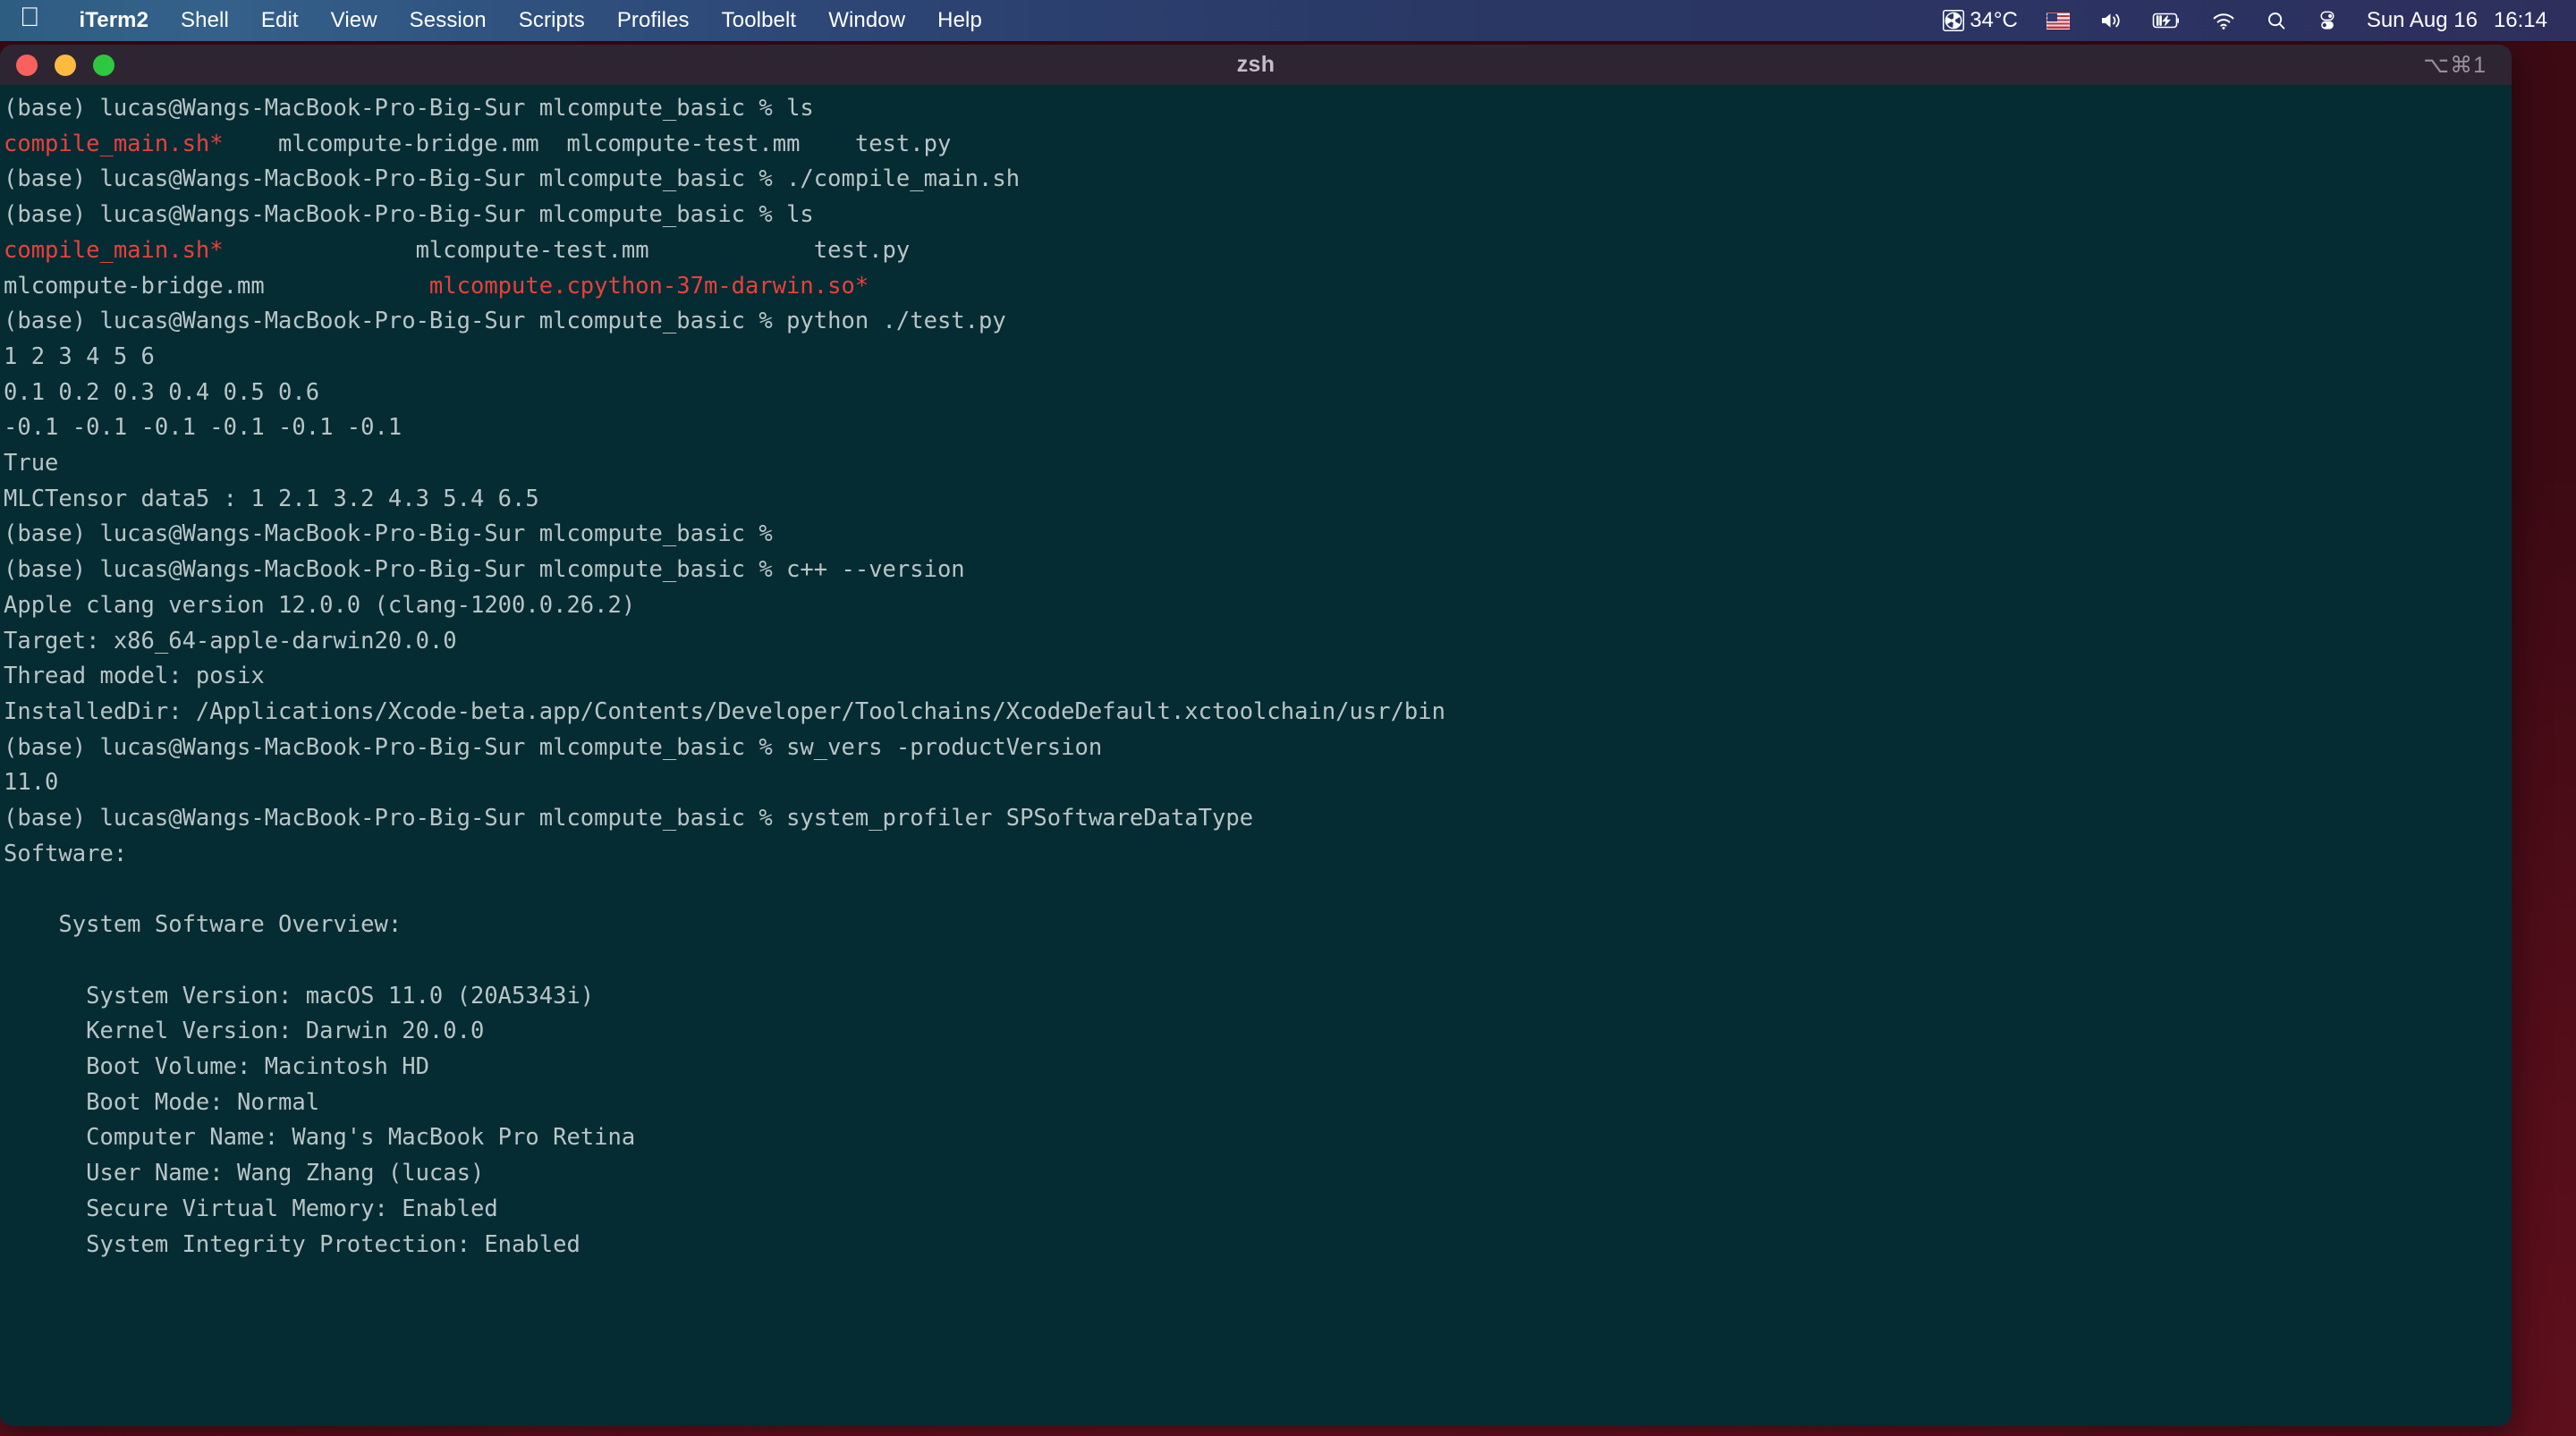 The height and width of the screenshot is (1436, 2576). What do you see at coordinates (1258, 1210) in the screenshot?
I see `terminal-line: Secure Virtual Memory: Enabled` at bounding box center [1258, 1210].